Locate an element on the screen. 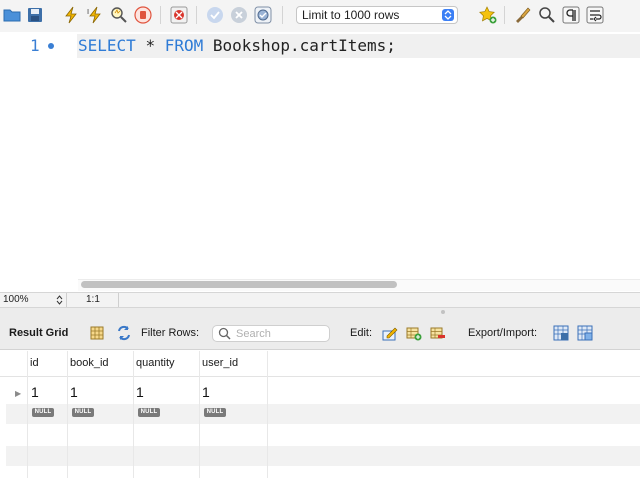 Image resolution: width=640 pixels, height=478 pixels. line-number-gutter: 1 is located at coordinates (38, 162).